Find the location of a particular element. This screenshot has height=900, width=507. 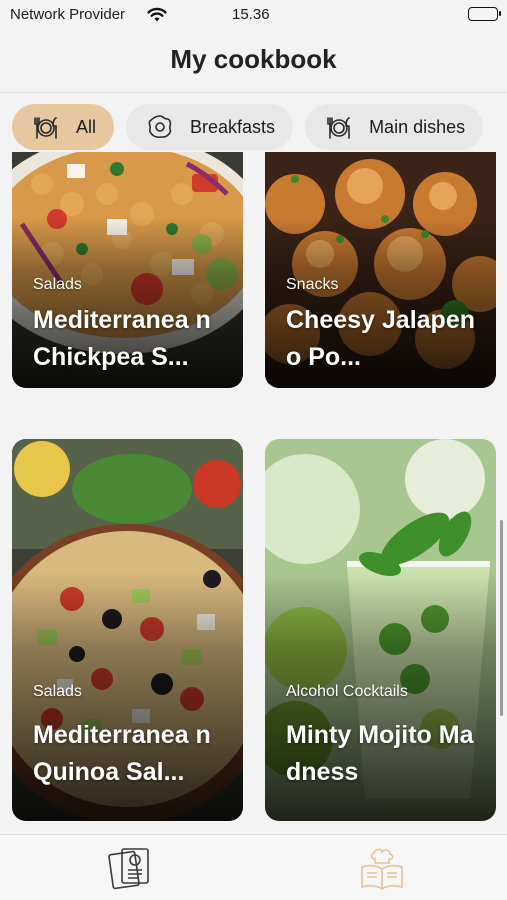

filter-chip-main-dishes: Main dishes is located at coordinates (394, 127).